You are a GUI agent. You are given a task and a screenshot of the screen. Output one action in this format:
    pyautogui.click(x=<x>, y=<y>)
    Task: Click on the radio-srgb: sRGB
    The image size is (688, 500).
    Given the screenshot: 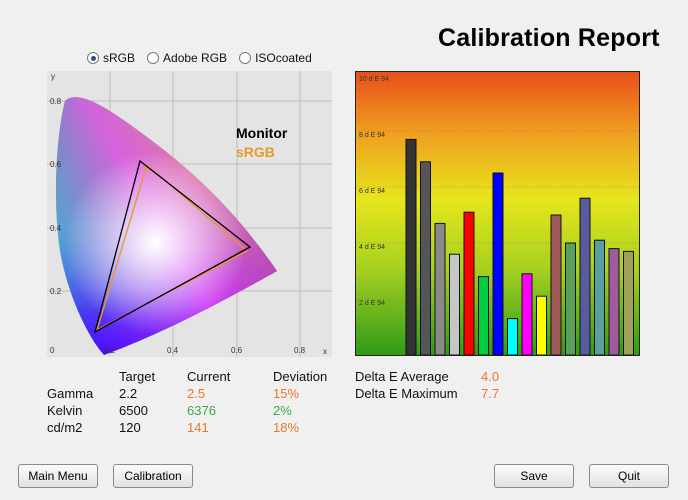 What is the action you would take?
    pyautogui.click(x=111, y=58)
    